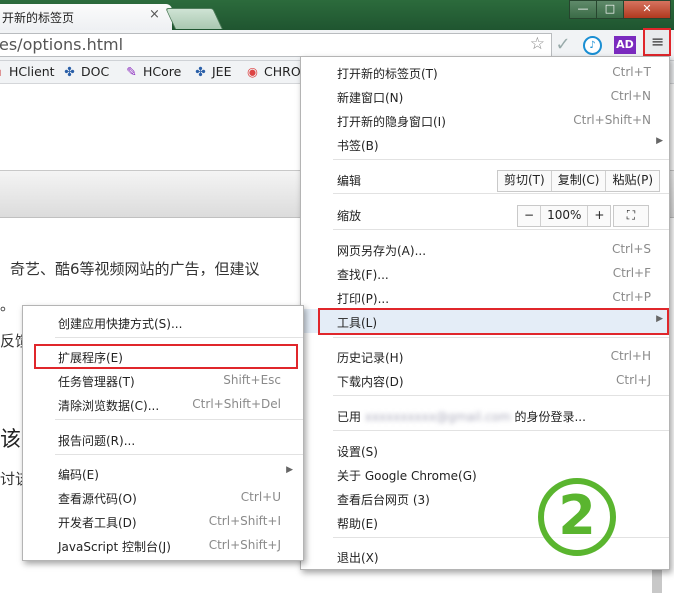  I want to click on address-bar-url: es/options.html, so click(61, 44).